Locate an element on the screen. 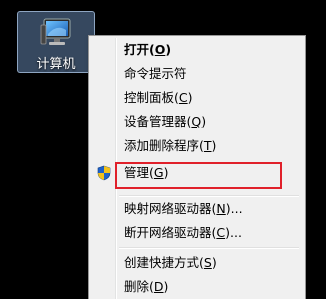 The width and height of the screenshot is (326, 299). menu-item-command-prompt: 命令提示符 is located at coordinates (197, 74).